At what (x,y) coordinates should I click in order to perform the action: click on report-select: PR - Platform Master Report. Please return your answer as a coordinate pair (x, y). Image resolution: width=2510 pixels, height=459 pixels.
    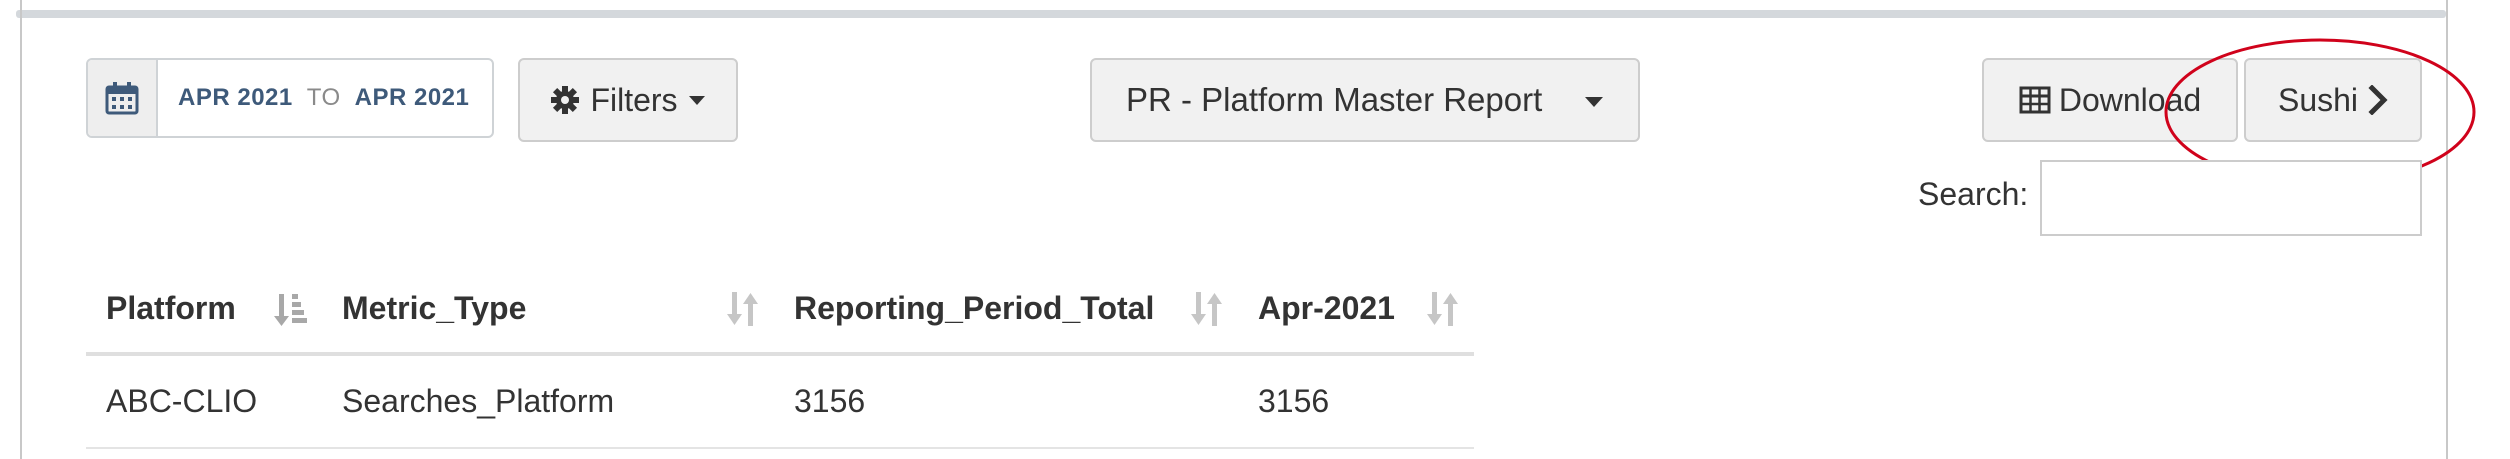
    Looking at the image, I should click on (1365, 100).